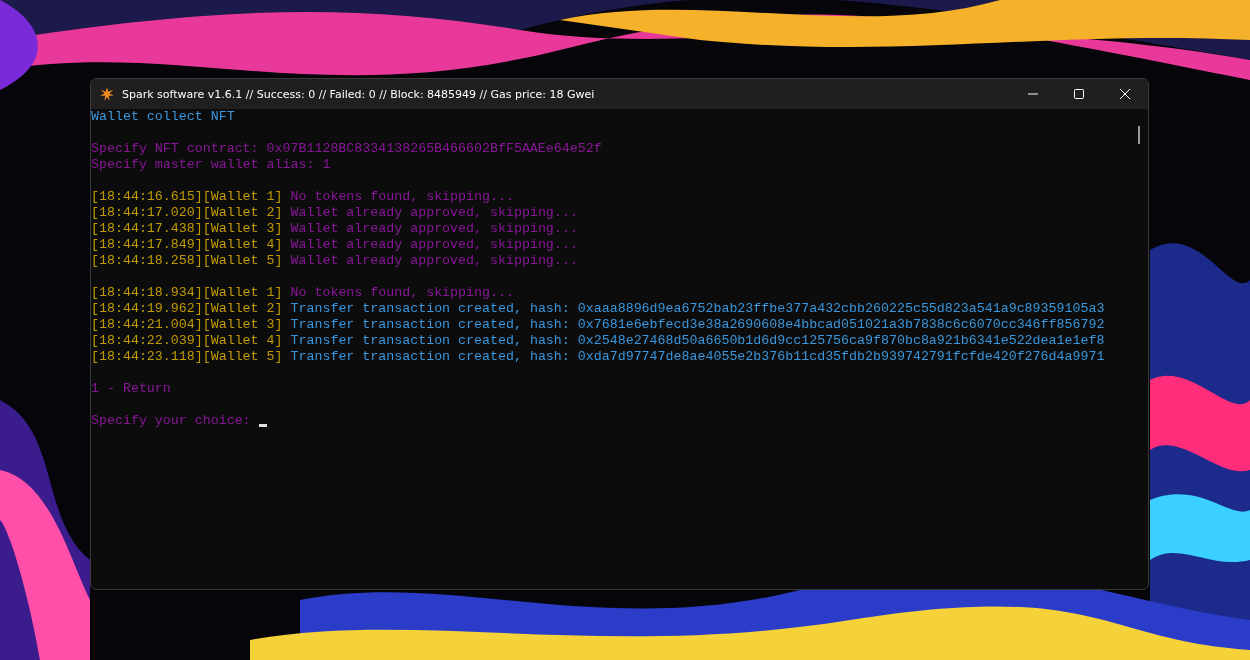 Image resolution: width=1250 pixels, height=660 pixels. What do you see at coordinates (187, 229) in the screenshot?
I see `console-text: [18:44:17.438][Wallet 3]` at bounding box center [187, 229].